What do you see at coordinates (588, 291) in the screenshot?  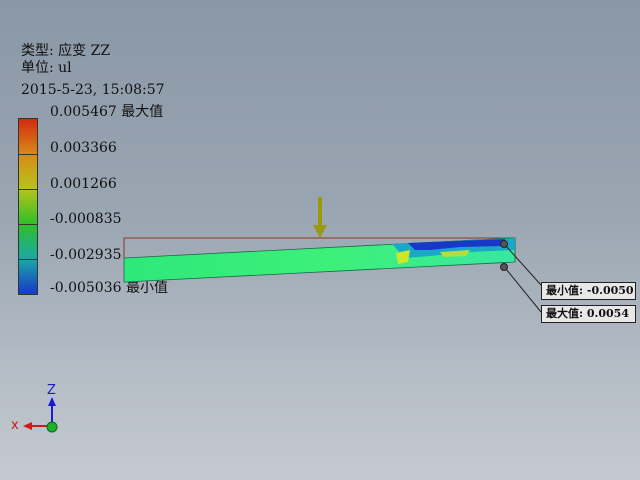 I see `min-value-callout: 最小值: -0.0050` at bounding box center [588, 291].